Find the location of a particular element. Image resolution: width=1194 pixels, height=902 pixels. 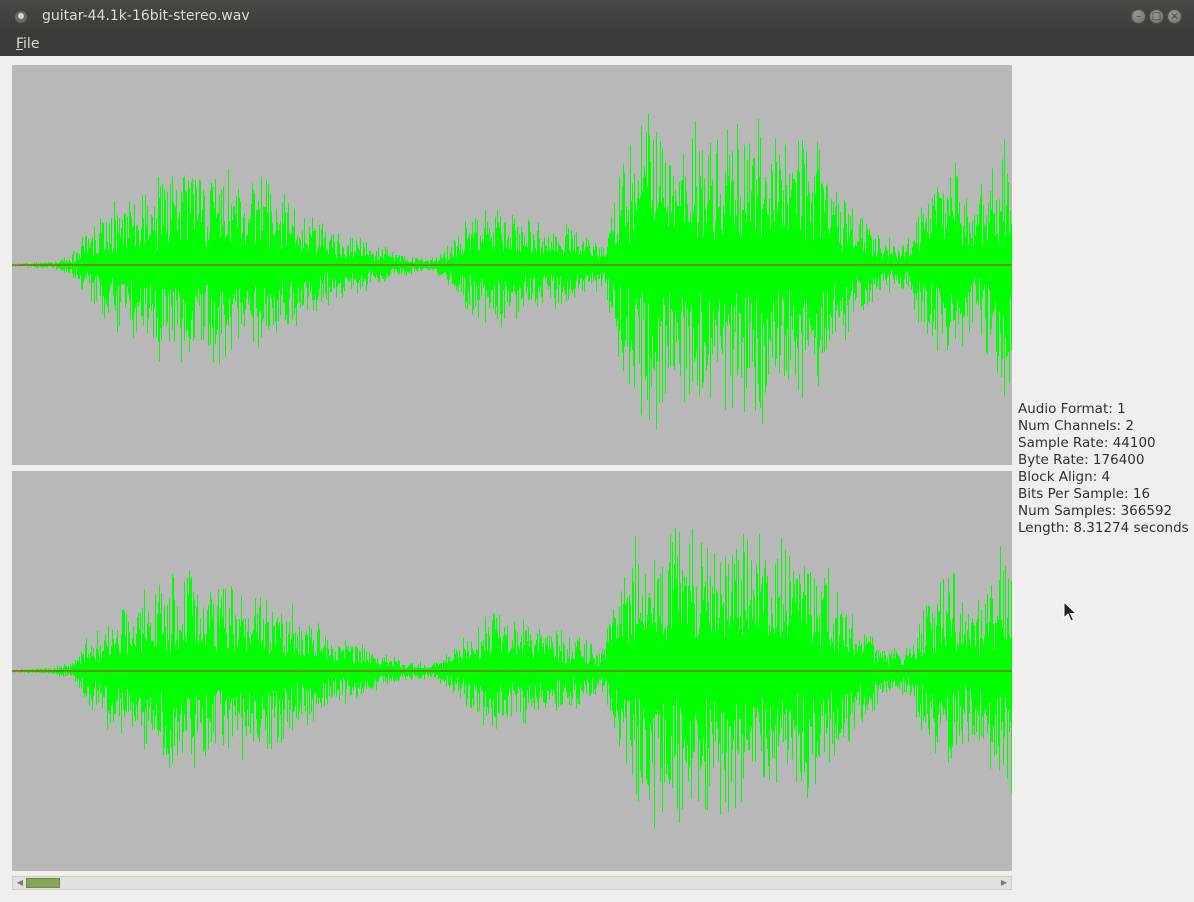

sample-rate-label: Sample Rate: 44100 is located at coordinates (1087, 443).